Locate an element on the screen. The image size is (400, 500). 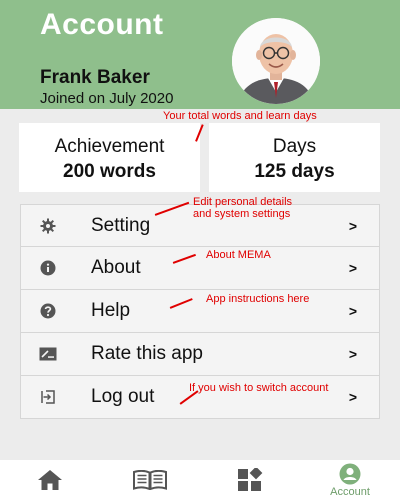
help-icon is located at coordinates (48, 311).